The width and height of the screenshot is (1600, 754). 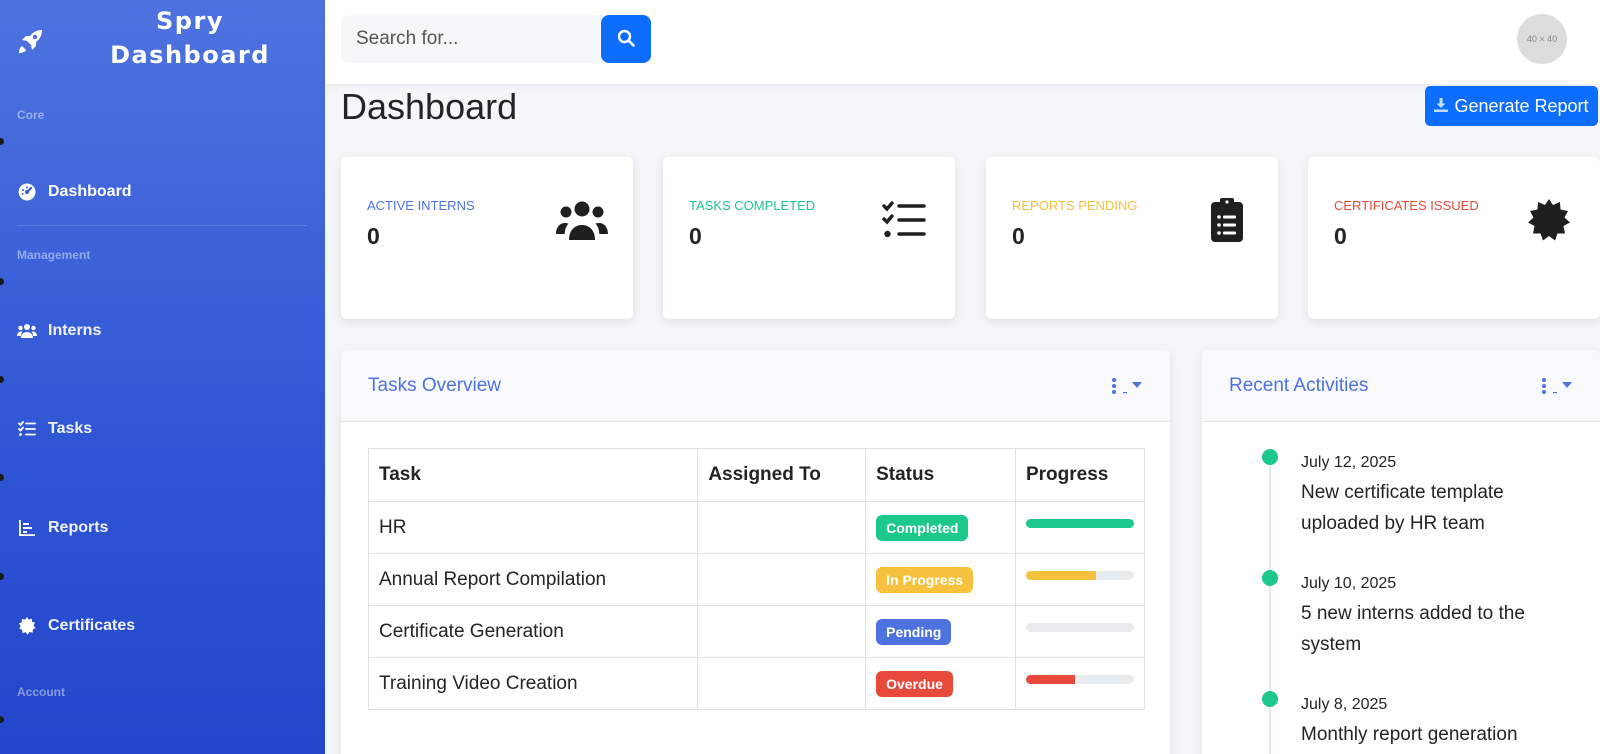 I want to click on status-badge: Overdue, so click(x=914, y=683).